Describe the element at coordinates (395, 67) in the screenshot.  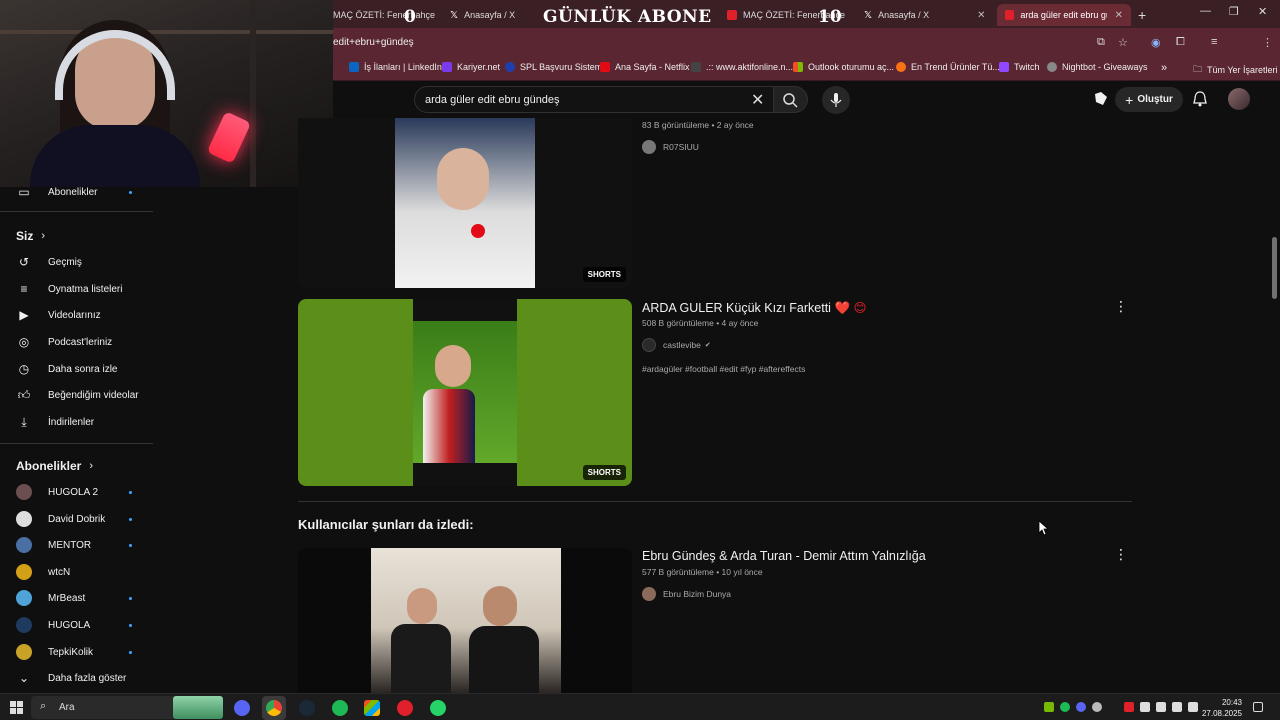
I see `bookmark-linkedin: İş İlanları | LinkedIn` at that location.